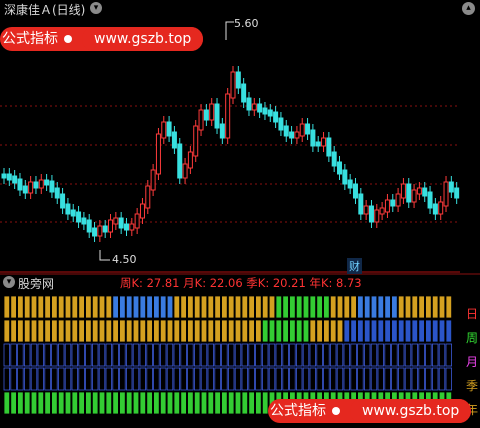 The width and height of the screenshot is (480, 428). What do you see at coordinates (96, 8) in the screenshot?
I see `chevron-down-icon: ▾` at bounding box center [96, 8].